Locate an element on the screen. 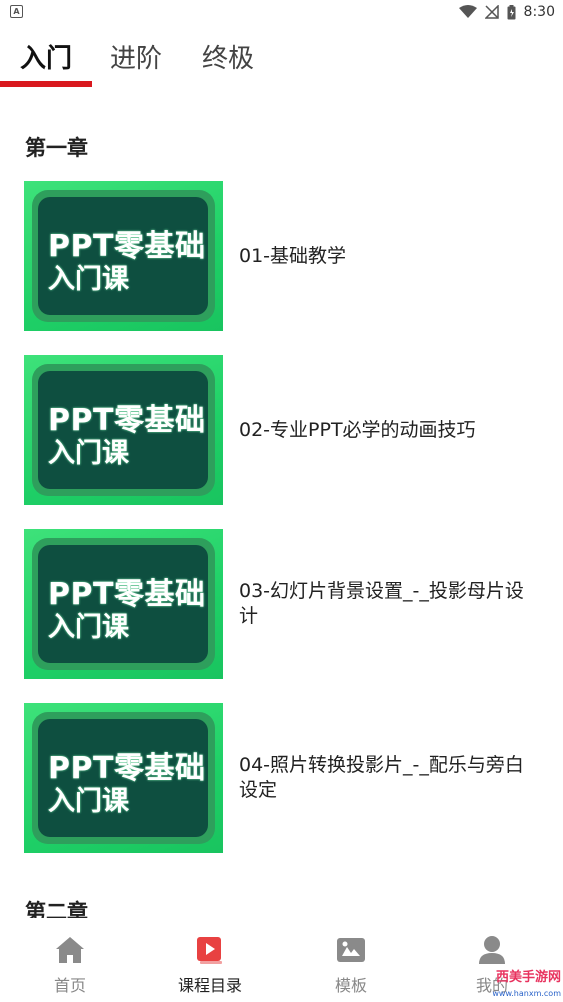  nav-home: 首页 is located at coordinates (70, 960).